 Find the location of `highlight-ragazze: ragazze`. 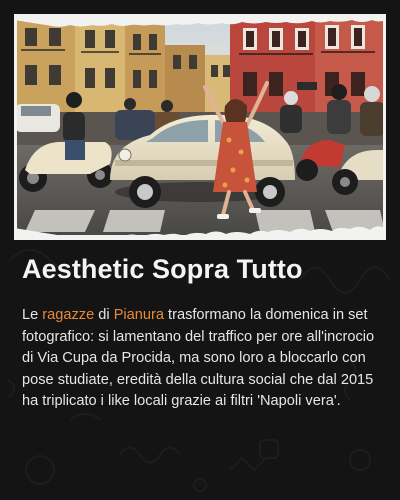

highlight-ragazze: ragazze is located at coordinates (68, 315).